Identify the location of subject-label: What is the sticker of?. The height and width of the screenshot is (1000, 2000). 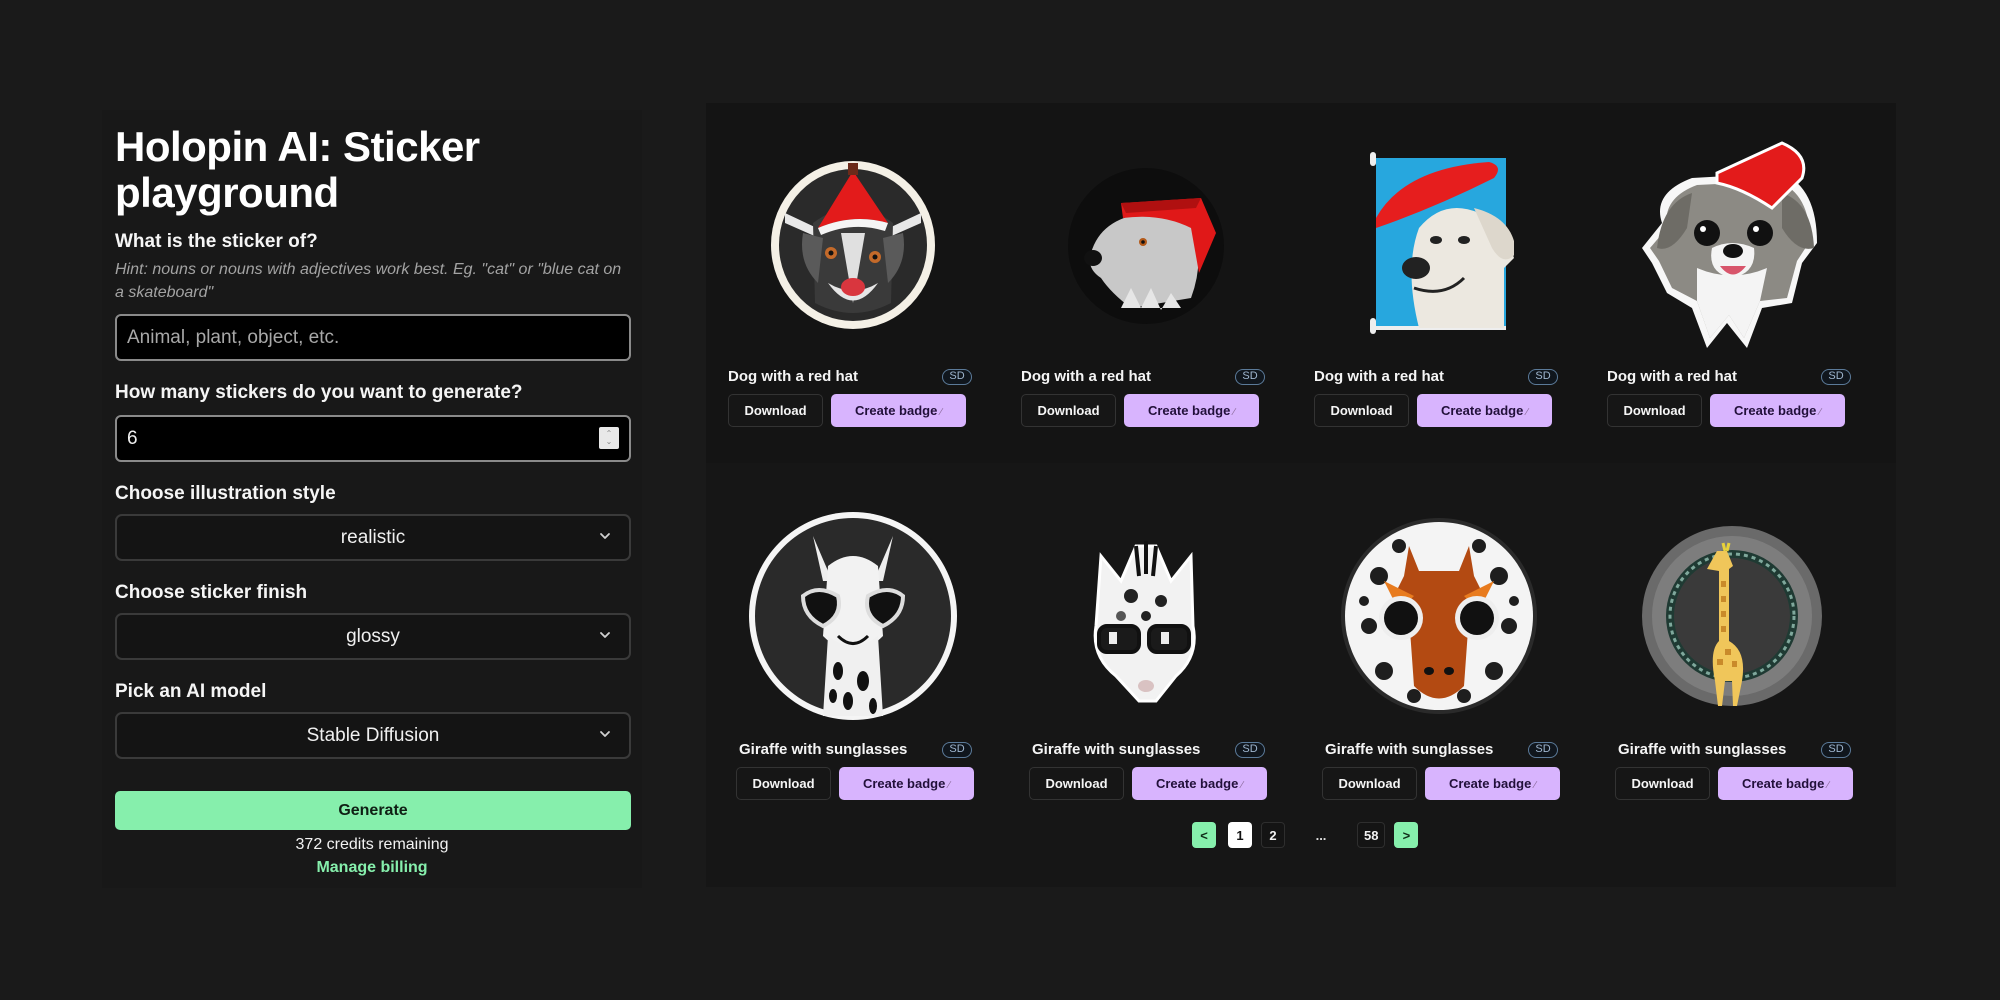
(216, 241).